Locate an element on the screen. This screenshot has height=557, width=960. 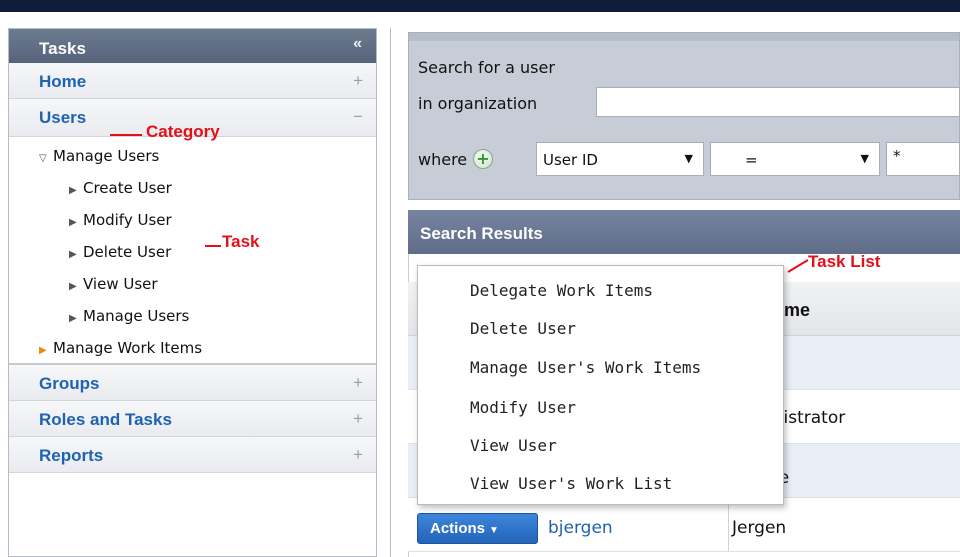
category-users-label: Users is located at coordinates (63, 117).